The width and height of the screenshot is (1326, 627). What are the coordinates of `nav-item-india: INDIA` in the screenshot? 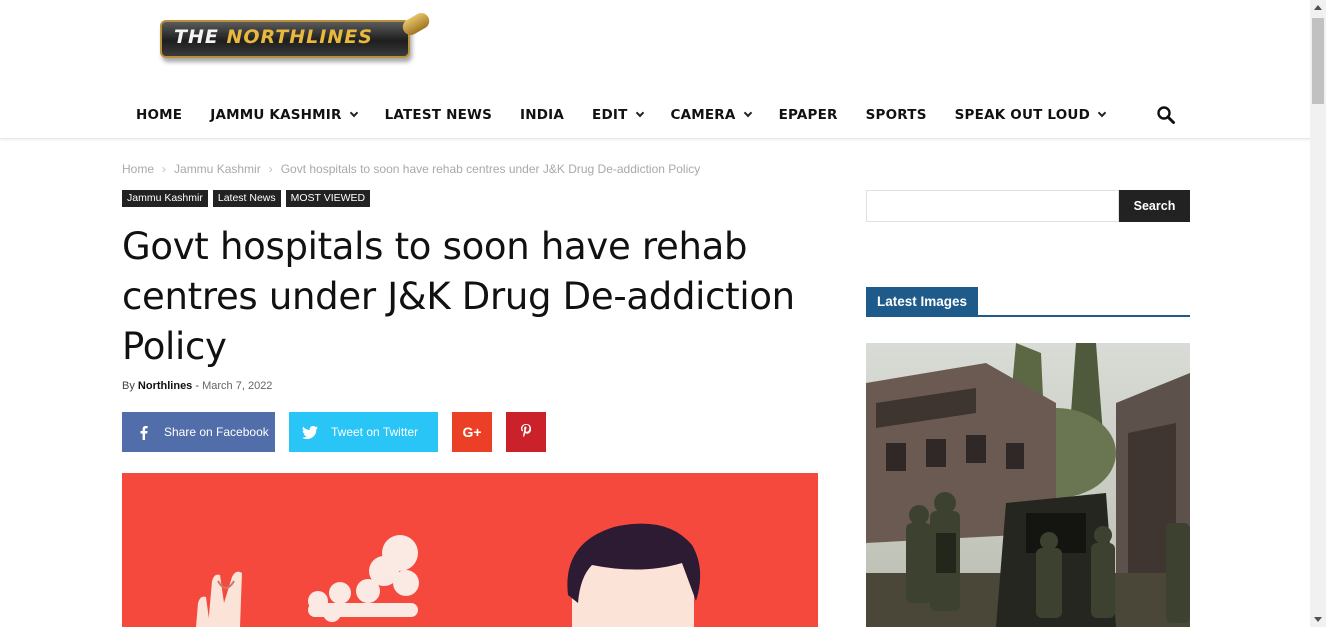 It's located at (542, 115).